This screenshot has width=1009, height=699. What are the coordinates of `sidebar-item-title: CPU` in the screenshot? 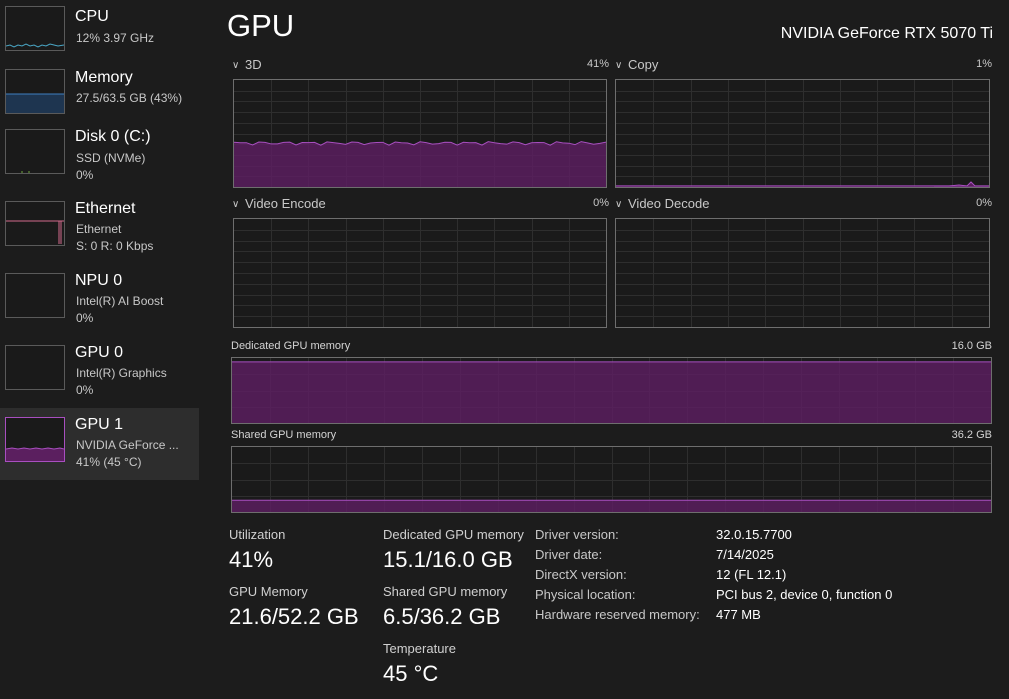 It's located at (92, 16).